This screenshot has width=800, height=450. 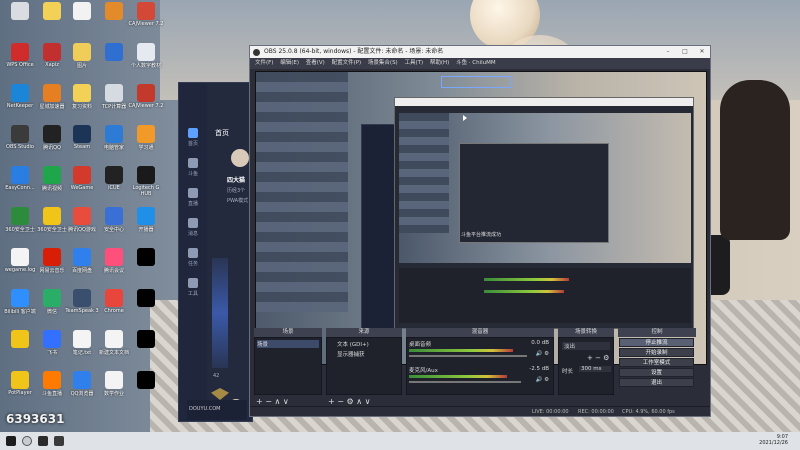 What do you see at coordinates (568, 372) in the screenshot?
I see `duration-label: 时长` at bounding box center [568, 372].